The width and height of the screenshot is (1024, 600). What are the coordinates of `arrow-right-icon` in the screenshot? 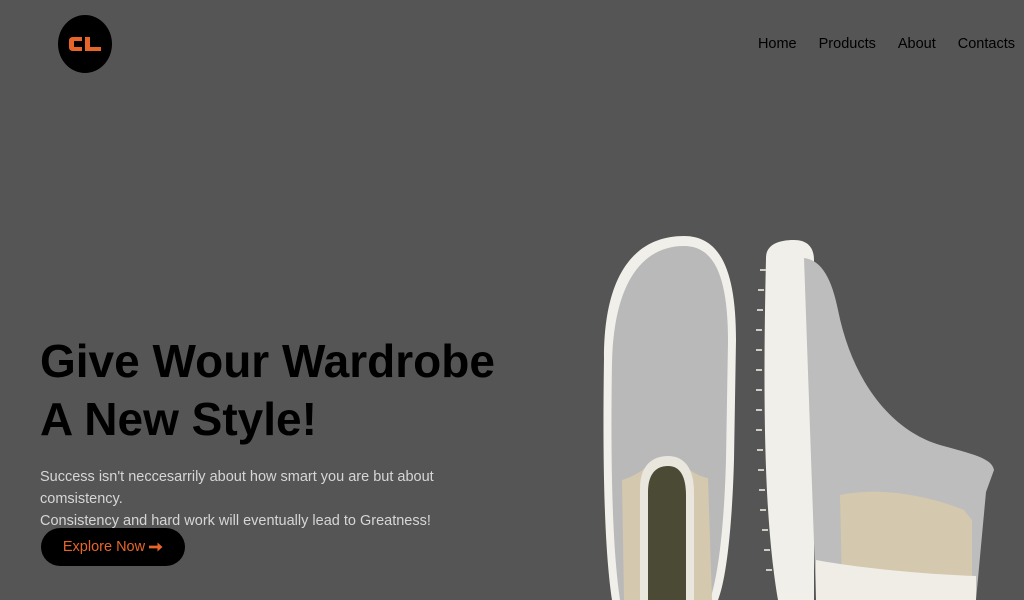 It's located at (156, 547).